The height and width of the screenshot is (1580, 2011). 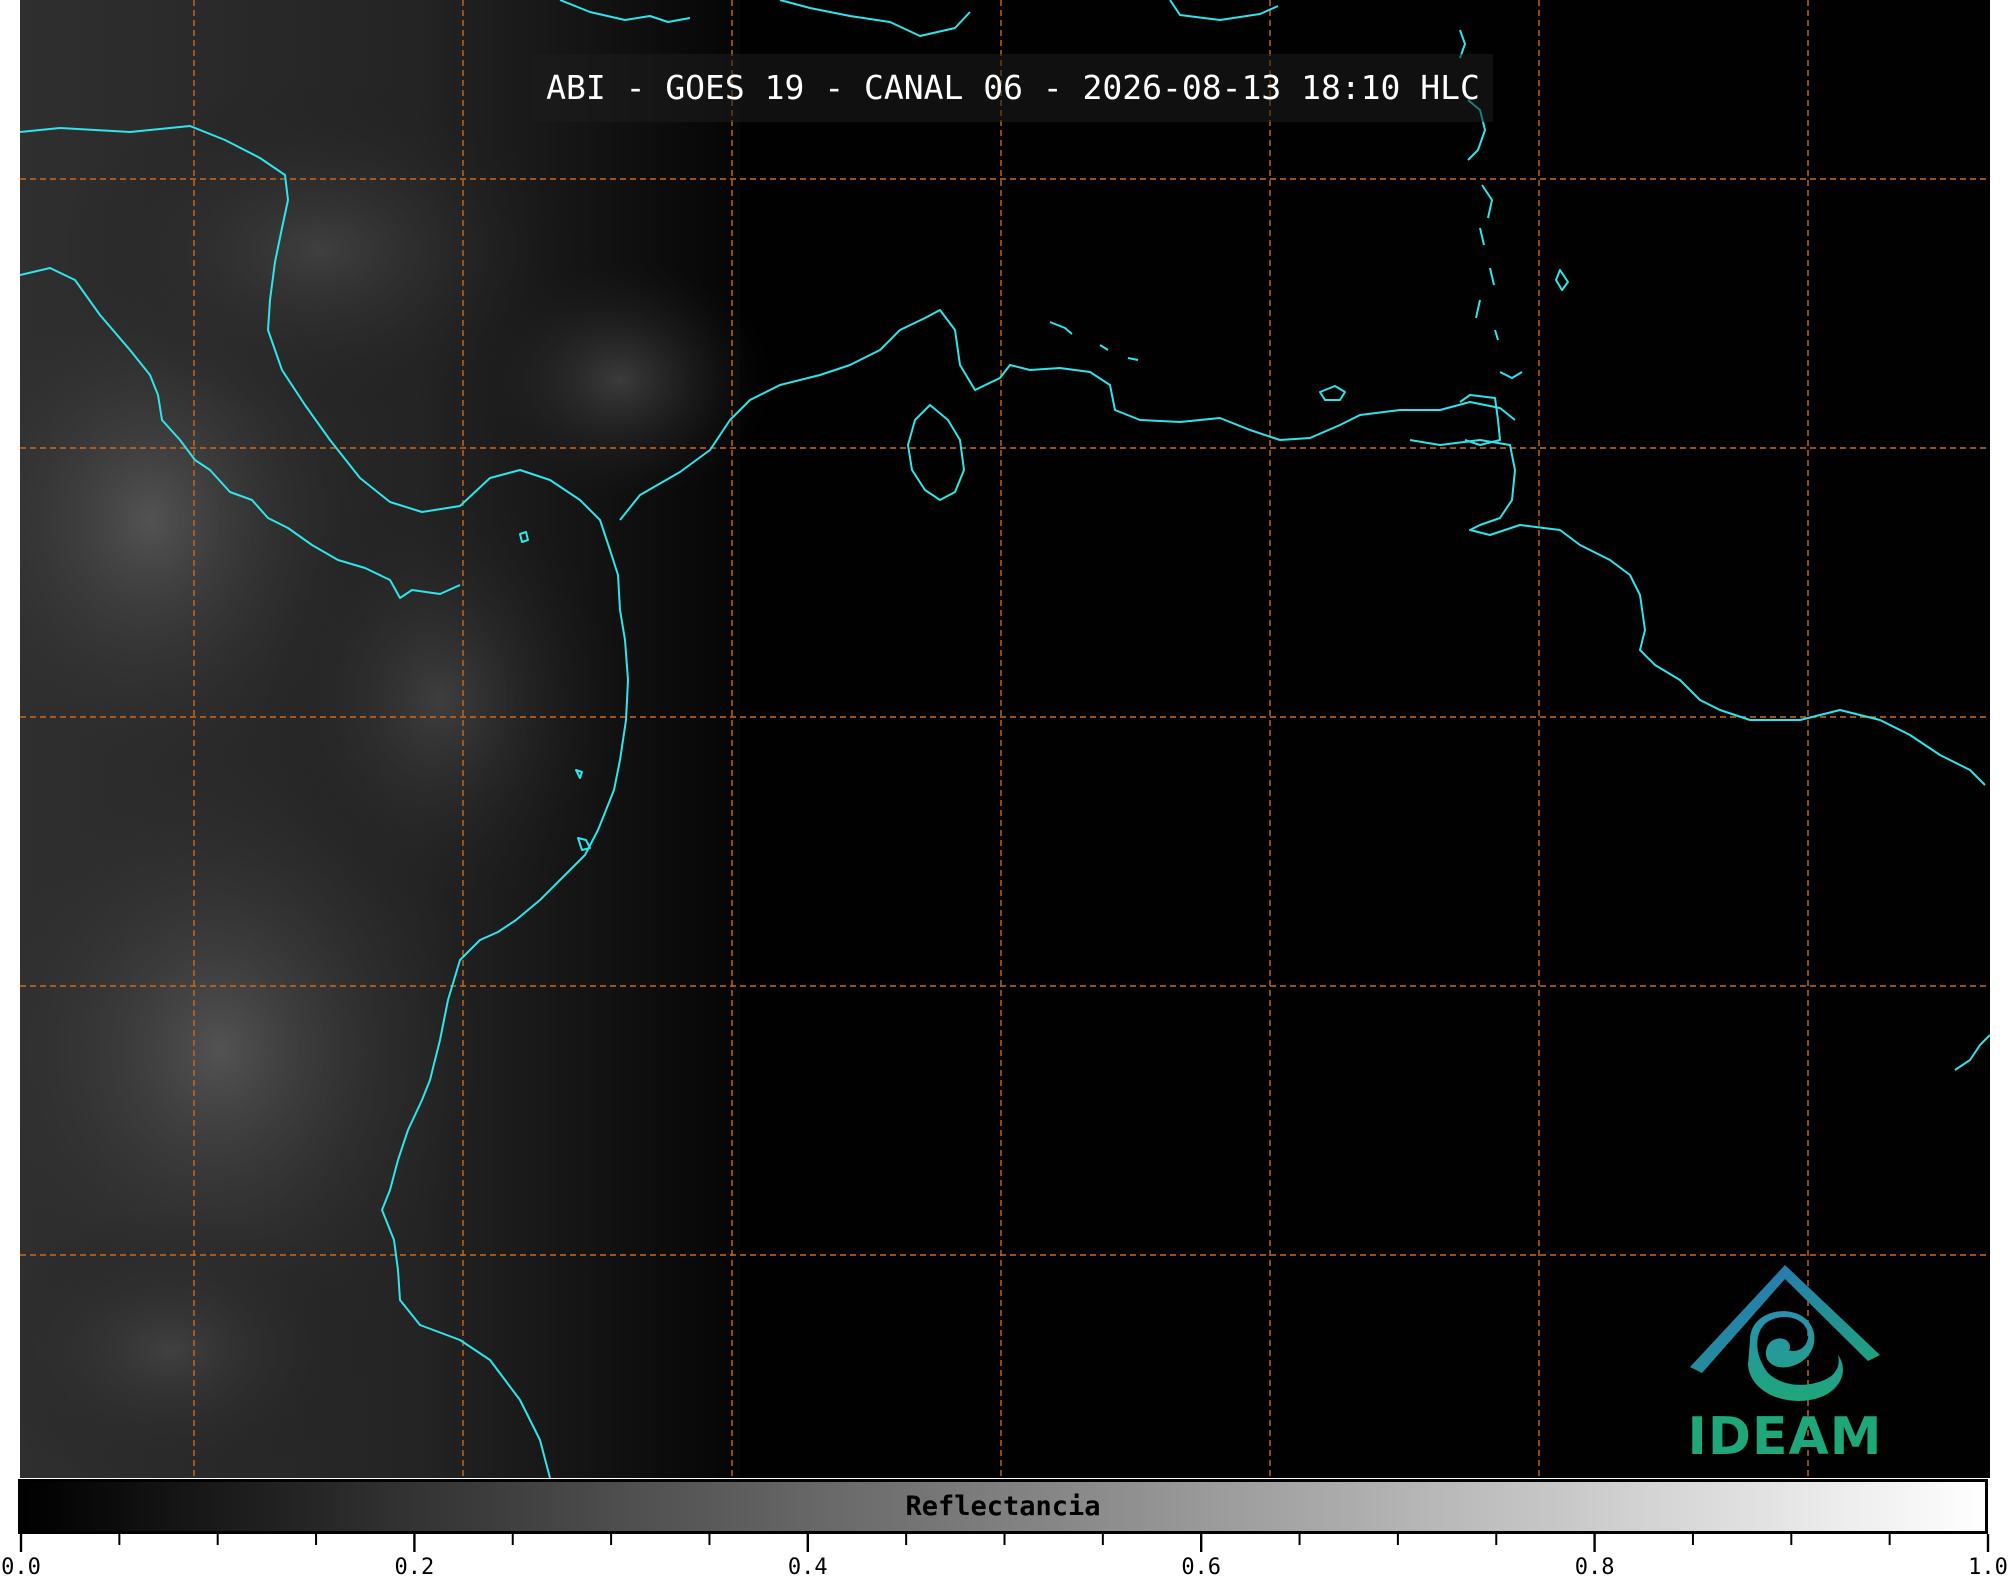 I want to click on coastline-puerto-rico, so click(x=1224, y=10).